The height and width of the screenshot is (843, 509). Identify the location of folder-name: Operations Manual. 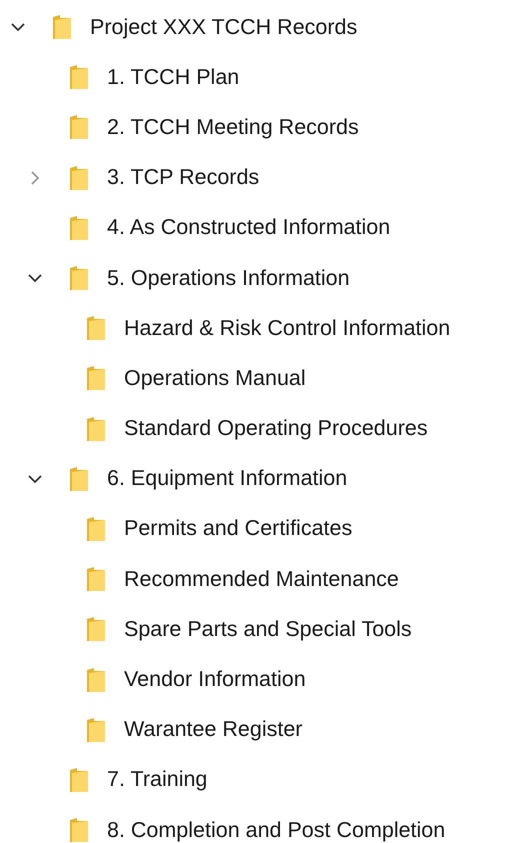
(215, 378).